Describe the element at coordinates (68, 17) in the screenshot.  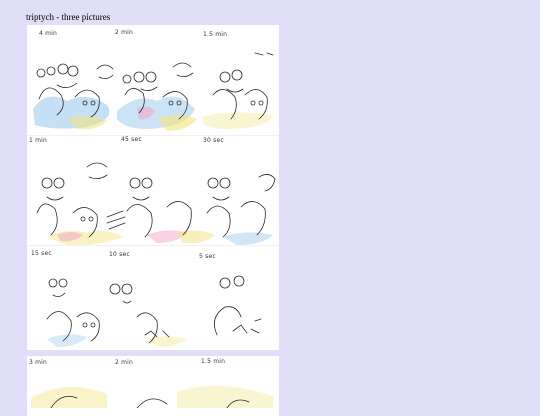
I see `page-title: triptych - three pictures` at that location.